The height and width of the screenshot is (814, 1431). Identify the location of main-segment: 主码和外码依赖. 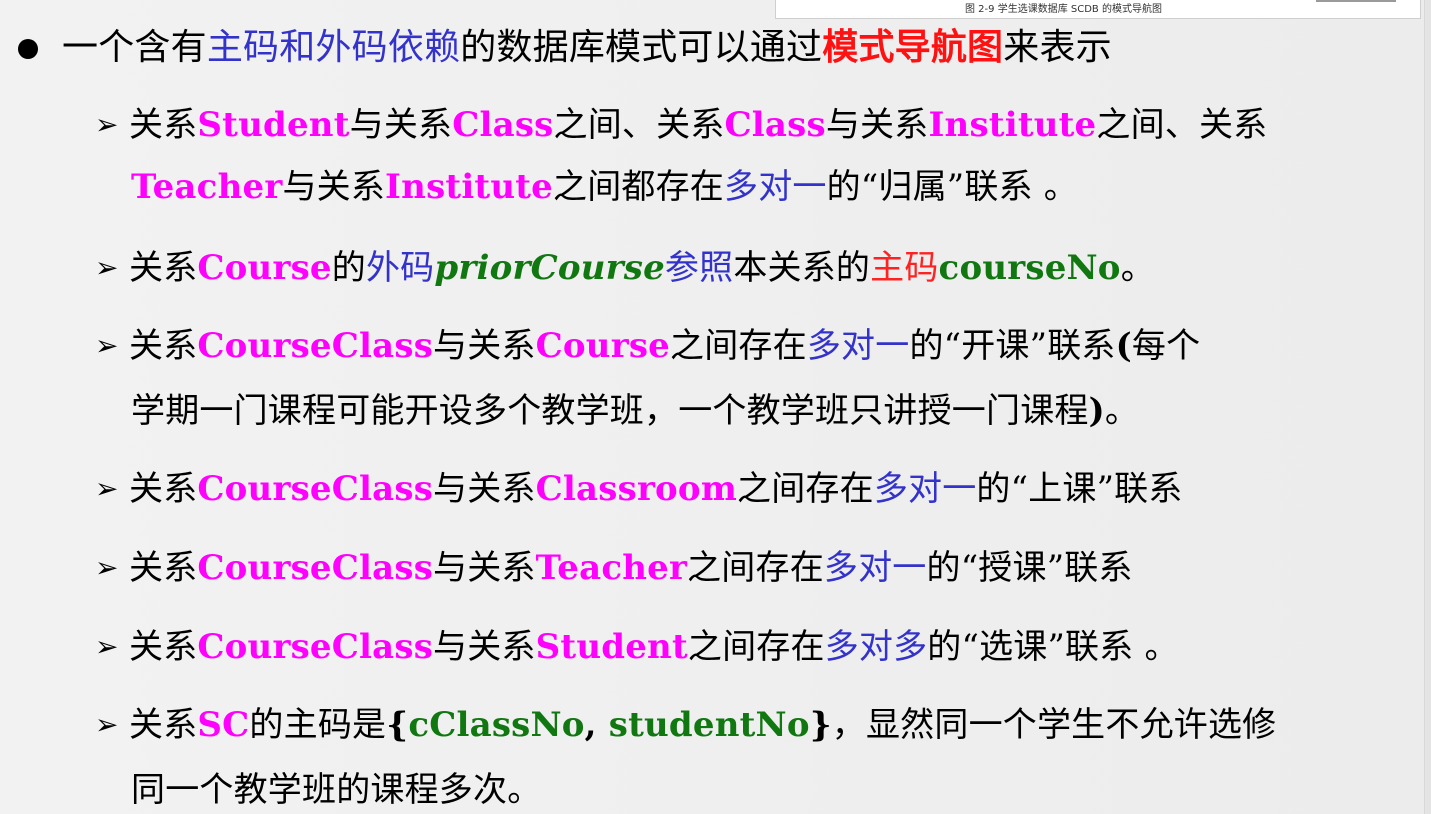
(333, 47).